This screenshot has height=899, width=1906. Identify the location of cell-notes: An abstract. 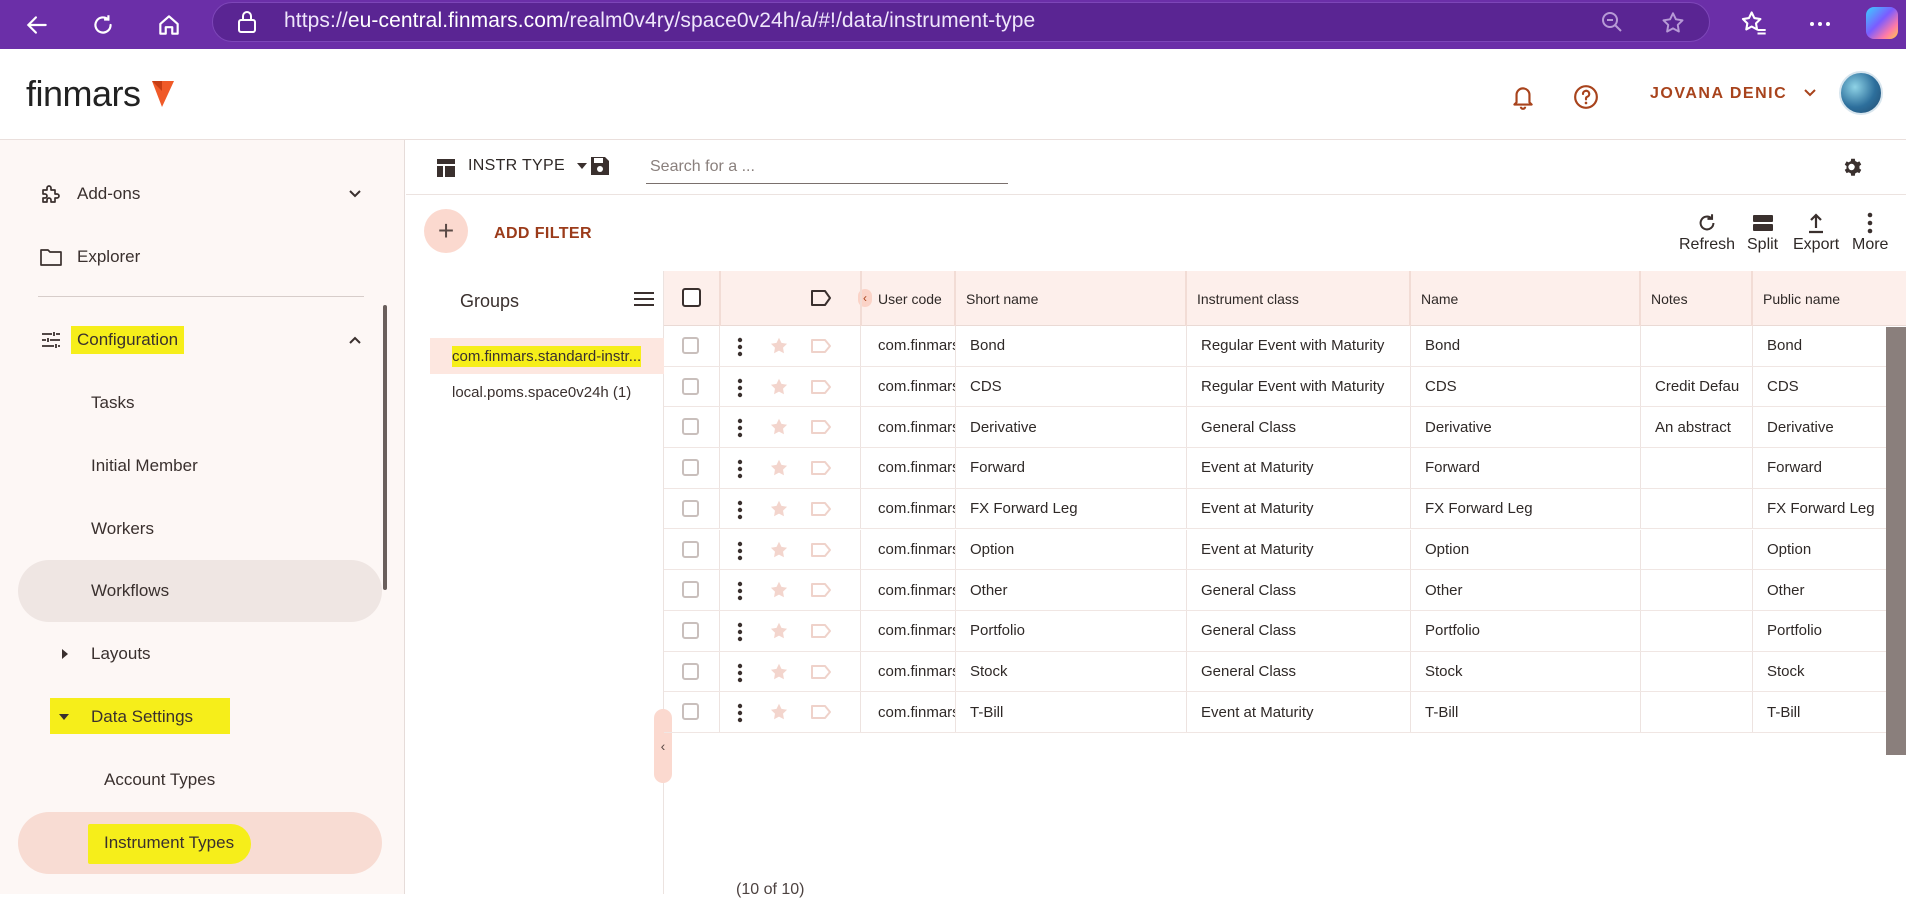
(1697, 427).